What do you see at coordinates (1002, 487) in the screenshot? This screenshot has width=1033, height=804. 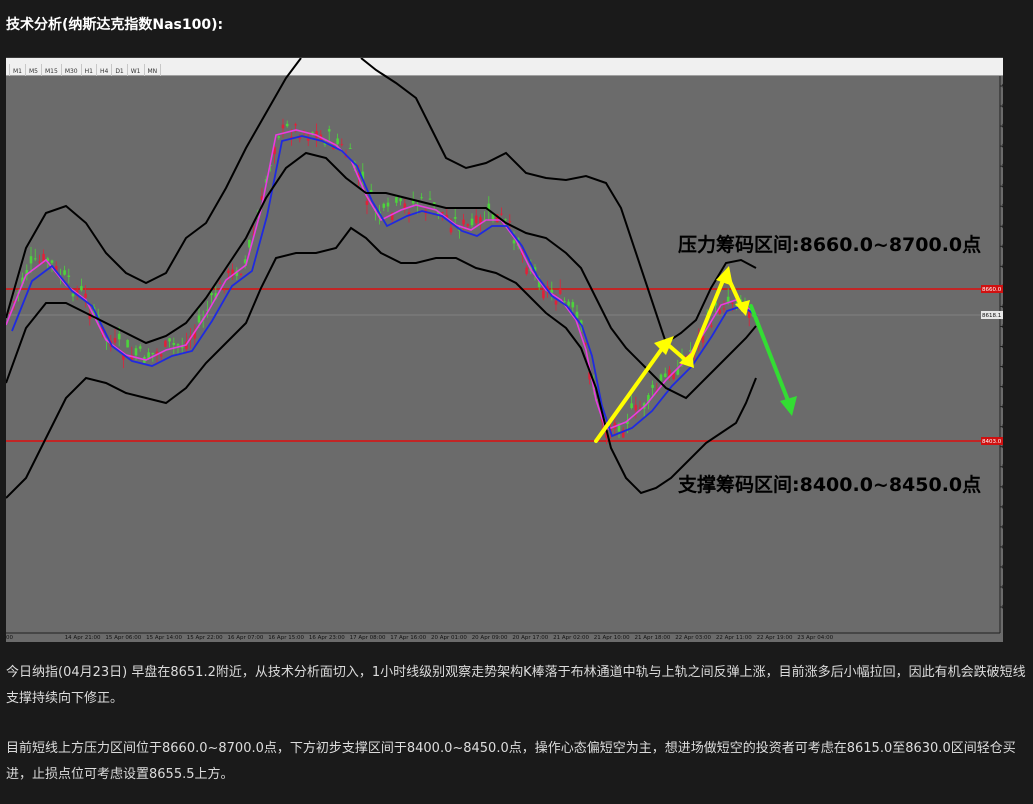 I see `y-tick-label: 8295.0` at bounding box center [1002, 487].